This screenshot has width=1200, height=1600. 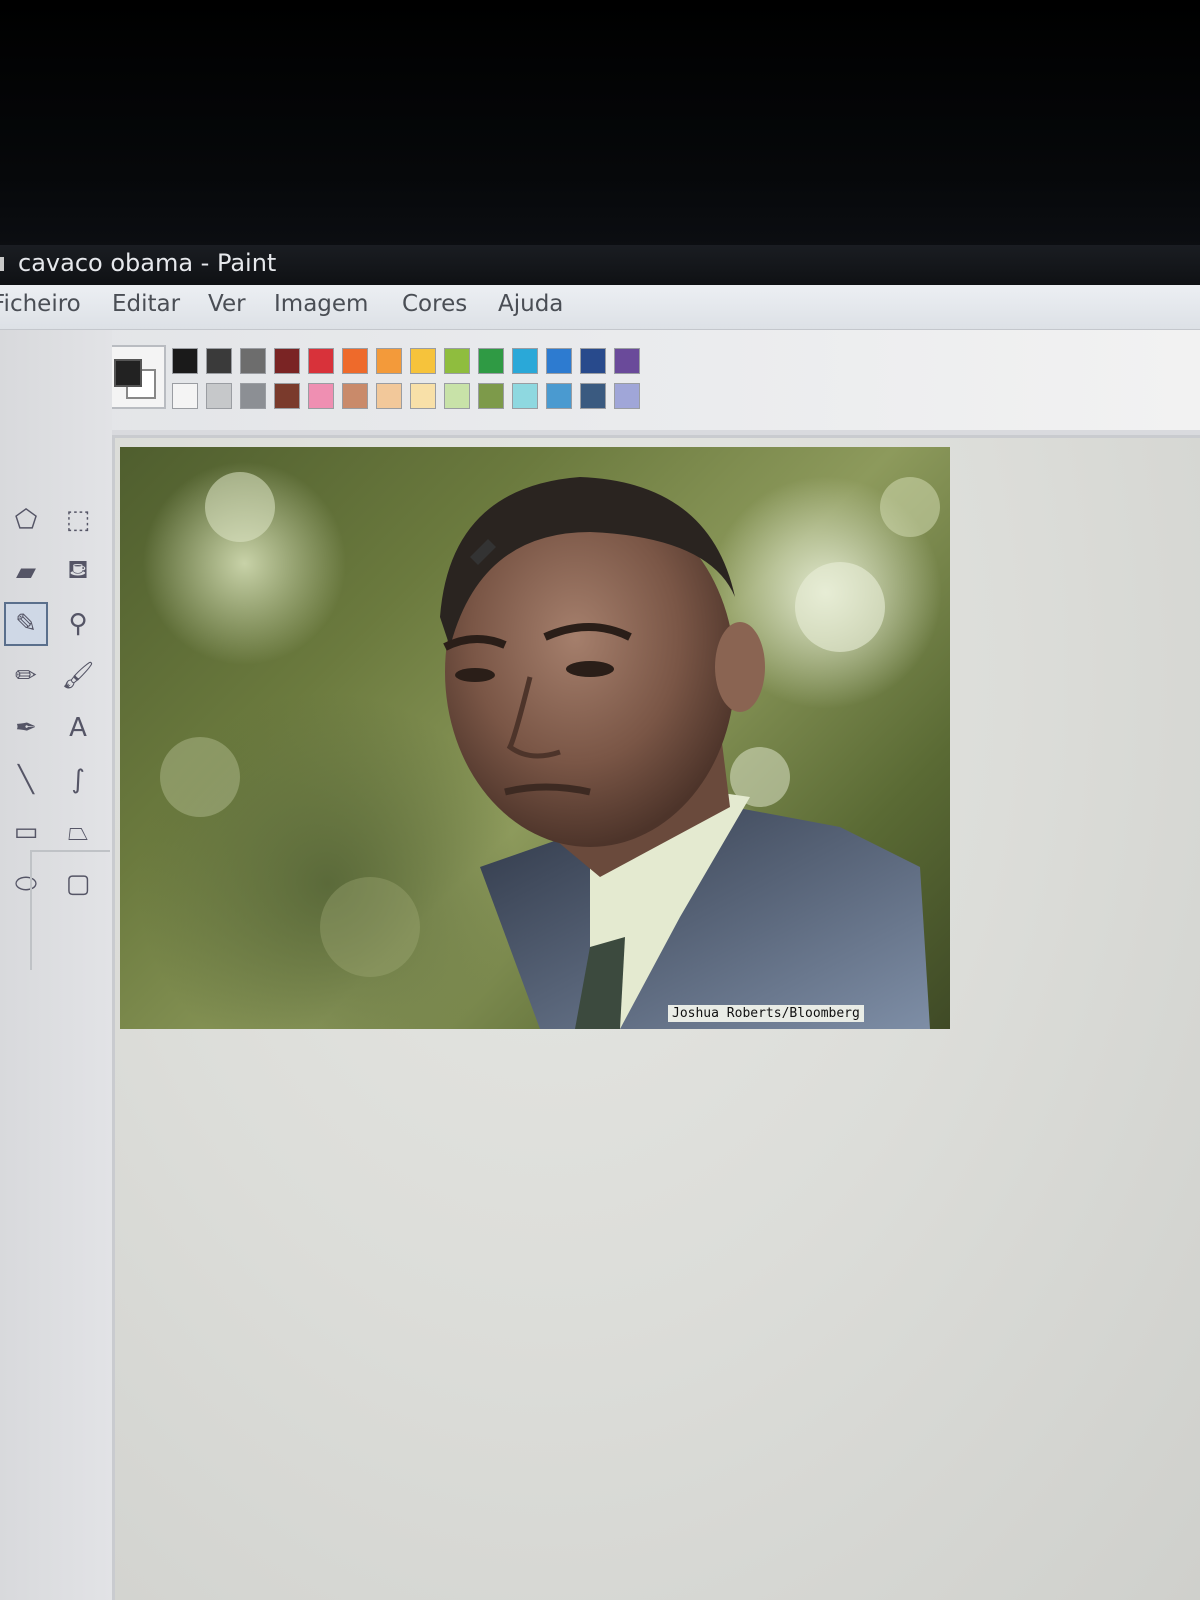 I want to click on select-tool: ⬚, so click(x=78, y=520).